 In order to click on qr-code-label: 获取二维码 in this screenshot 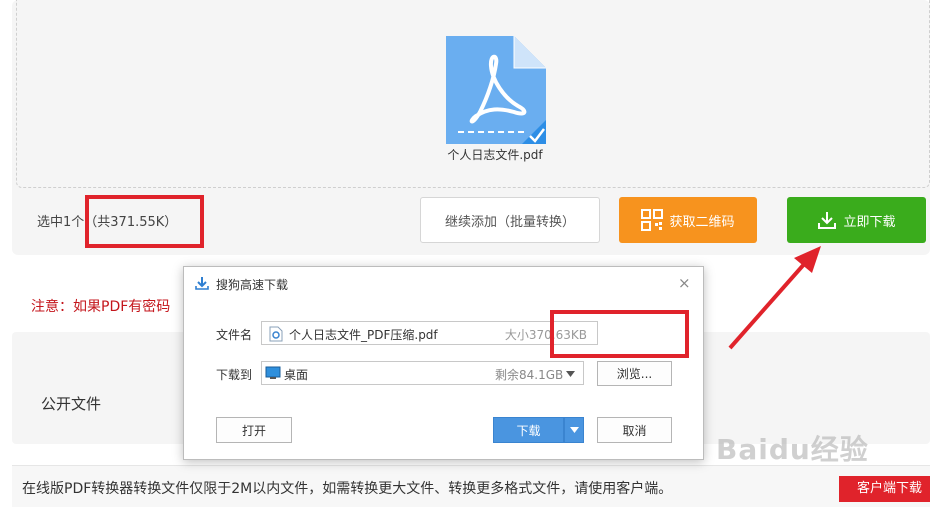, I will do `click(702, 222)`.